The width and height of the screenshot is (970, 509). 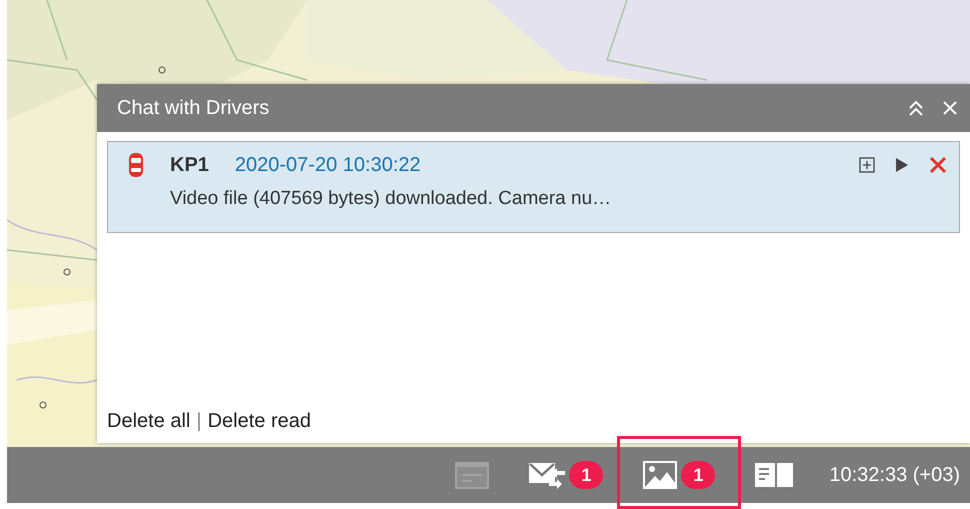 What do you see at coordinates (902, 165) in the screenshot?
I see `play-button` at bounding box center [902, 165].